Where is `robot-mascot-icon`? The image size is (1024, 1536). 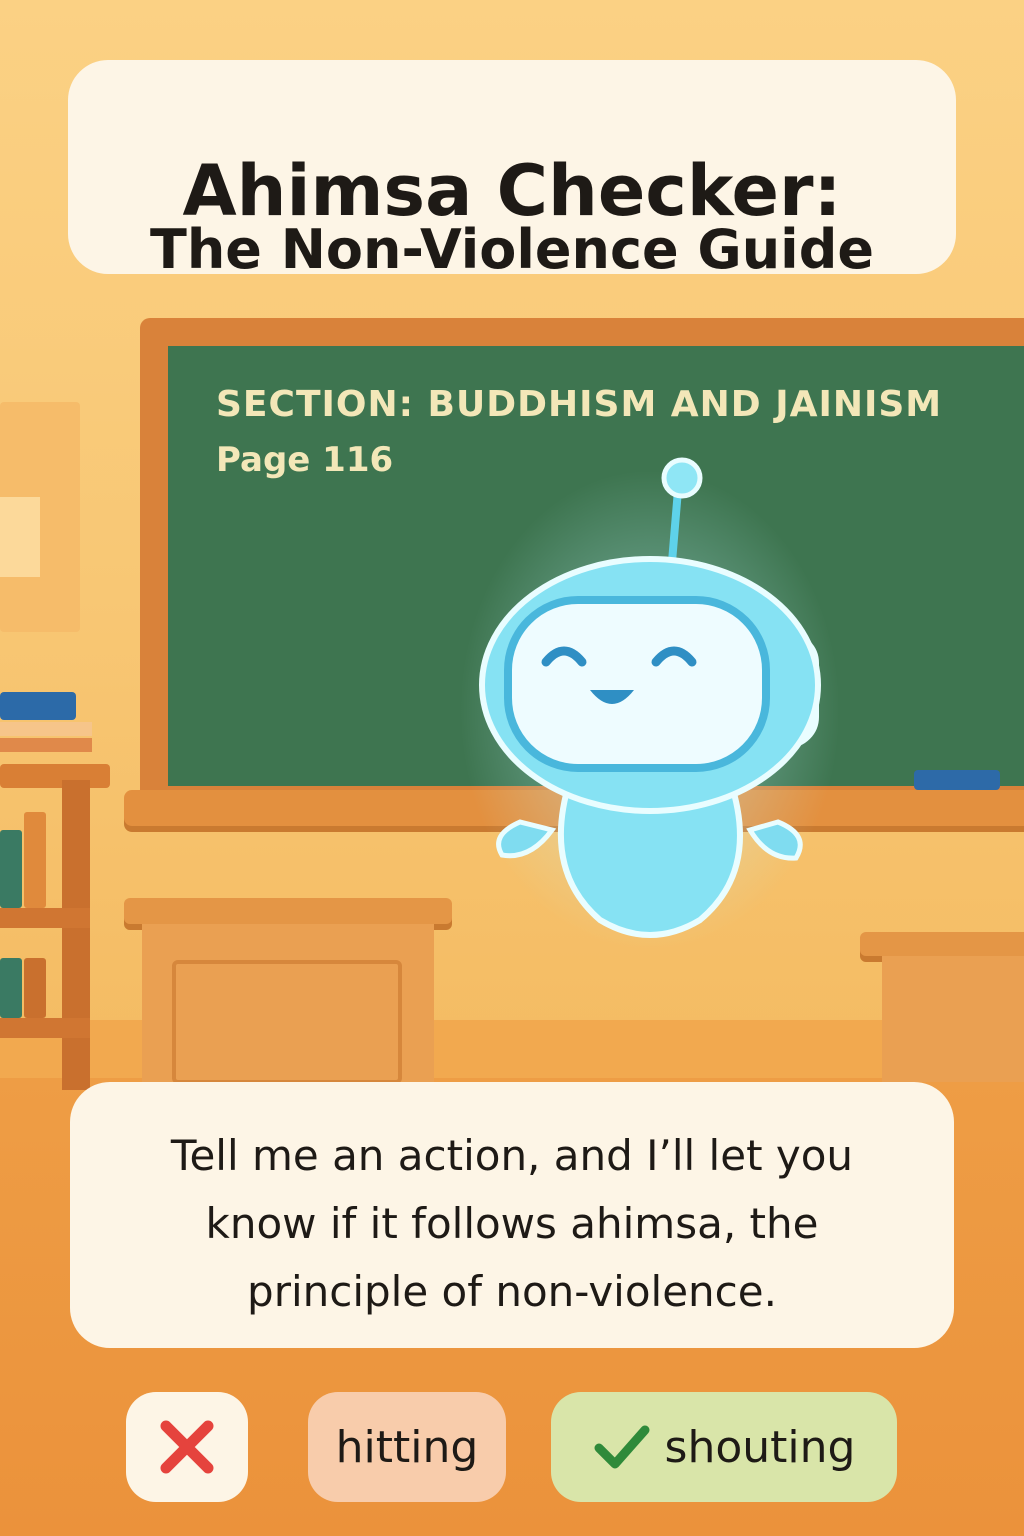 robot-mascot-icon is located at coordinates (650, 703).